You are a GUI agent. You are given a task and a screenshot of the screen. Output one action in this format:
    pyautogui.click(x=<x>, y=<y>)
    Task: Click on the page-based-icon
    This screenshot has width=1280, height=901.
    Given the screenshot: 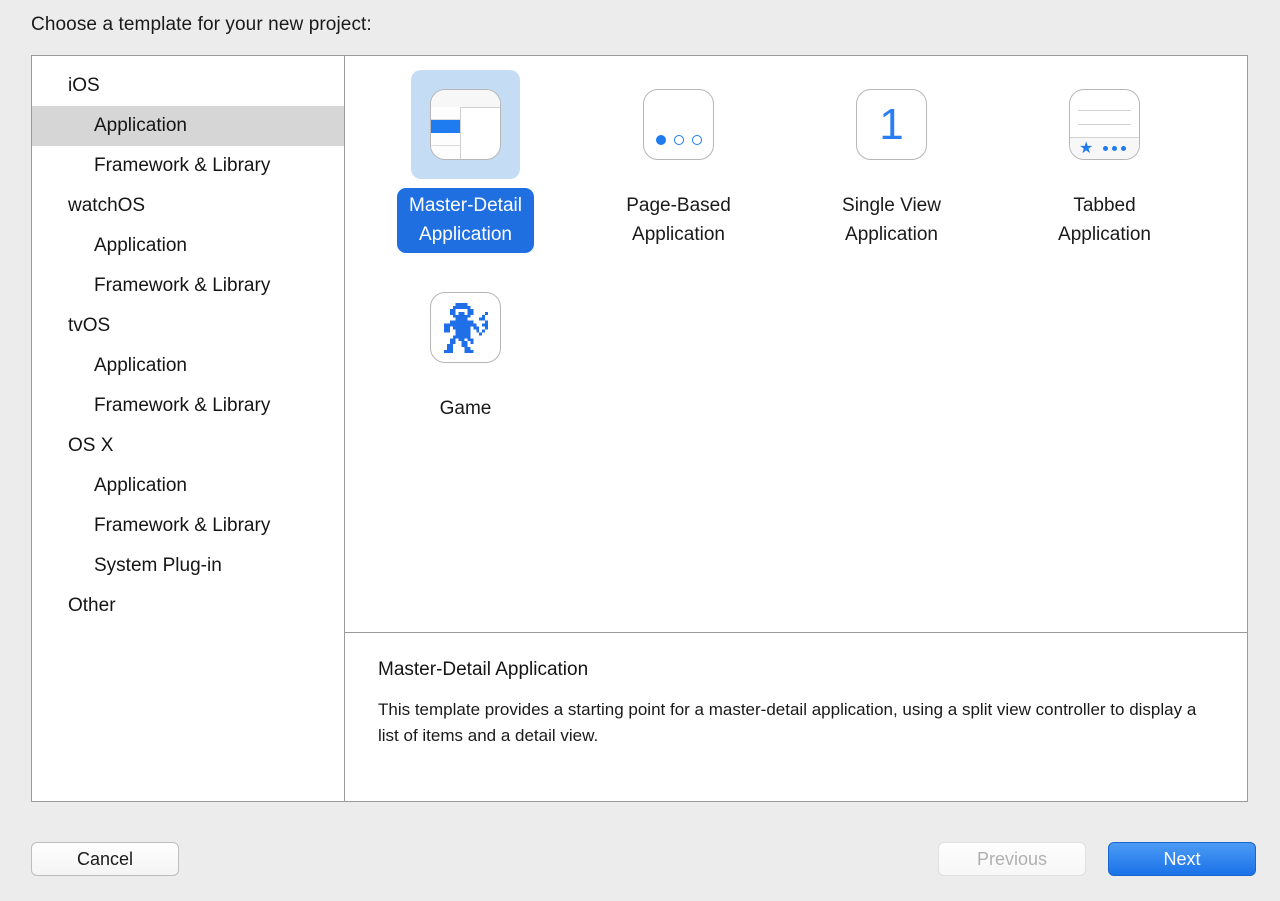 What is the action you would take?
    pyautogui.click(x=678, y=124)
    